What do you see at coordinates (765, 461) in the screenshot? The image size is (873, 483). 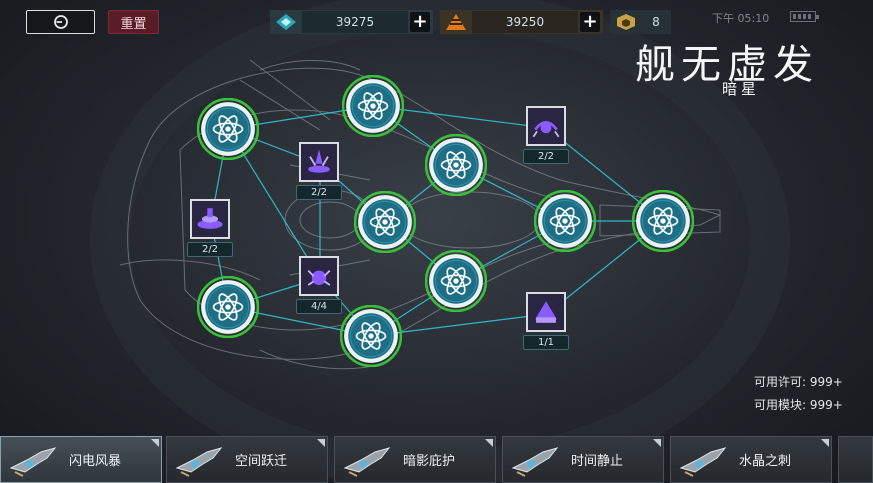 I see `ship-tab-label: 水晶之刺` at bounding box center [765, 461].